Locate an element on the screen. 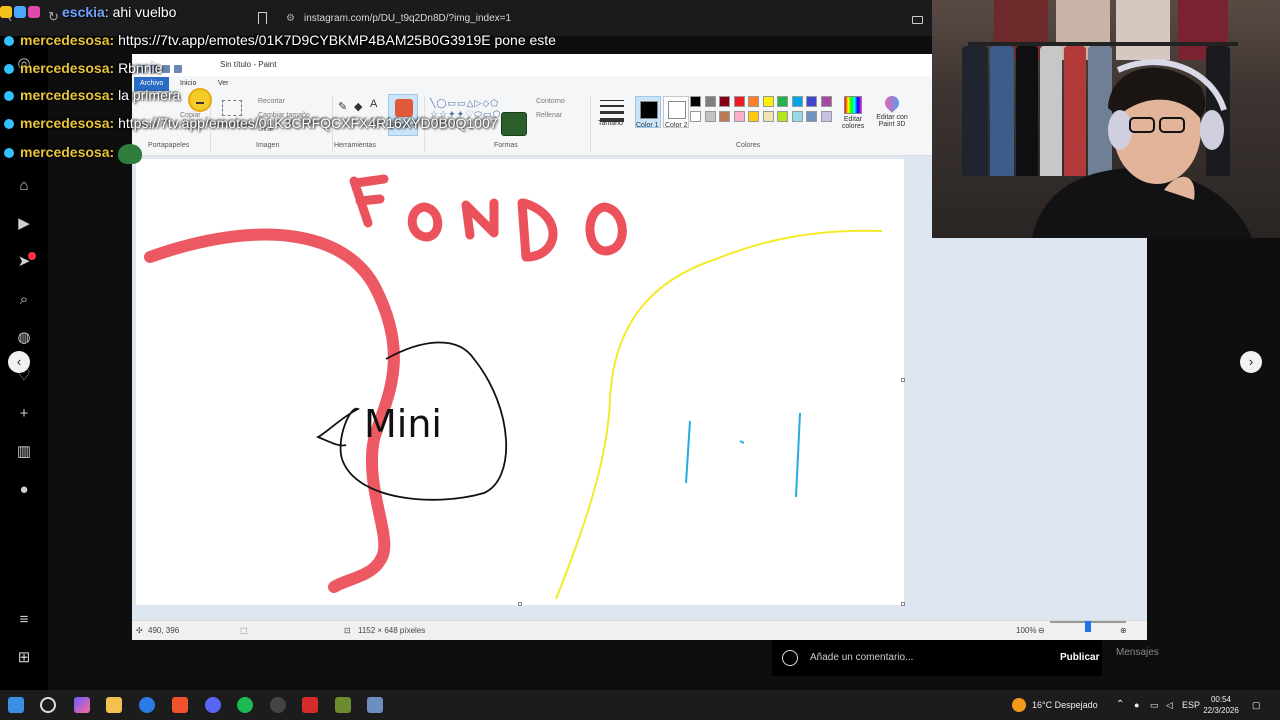 The image size is (1280, 720). brave-icon is located at coordinates (180, 705).